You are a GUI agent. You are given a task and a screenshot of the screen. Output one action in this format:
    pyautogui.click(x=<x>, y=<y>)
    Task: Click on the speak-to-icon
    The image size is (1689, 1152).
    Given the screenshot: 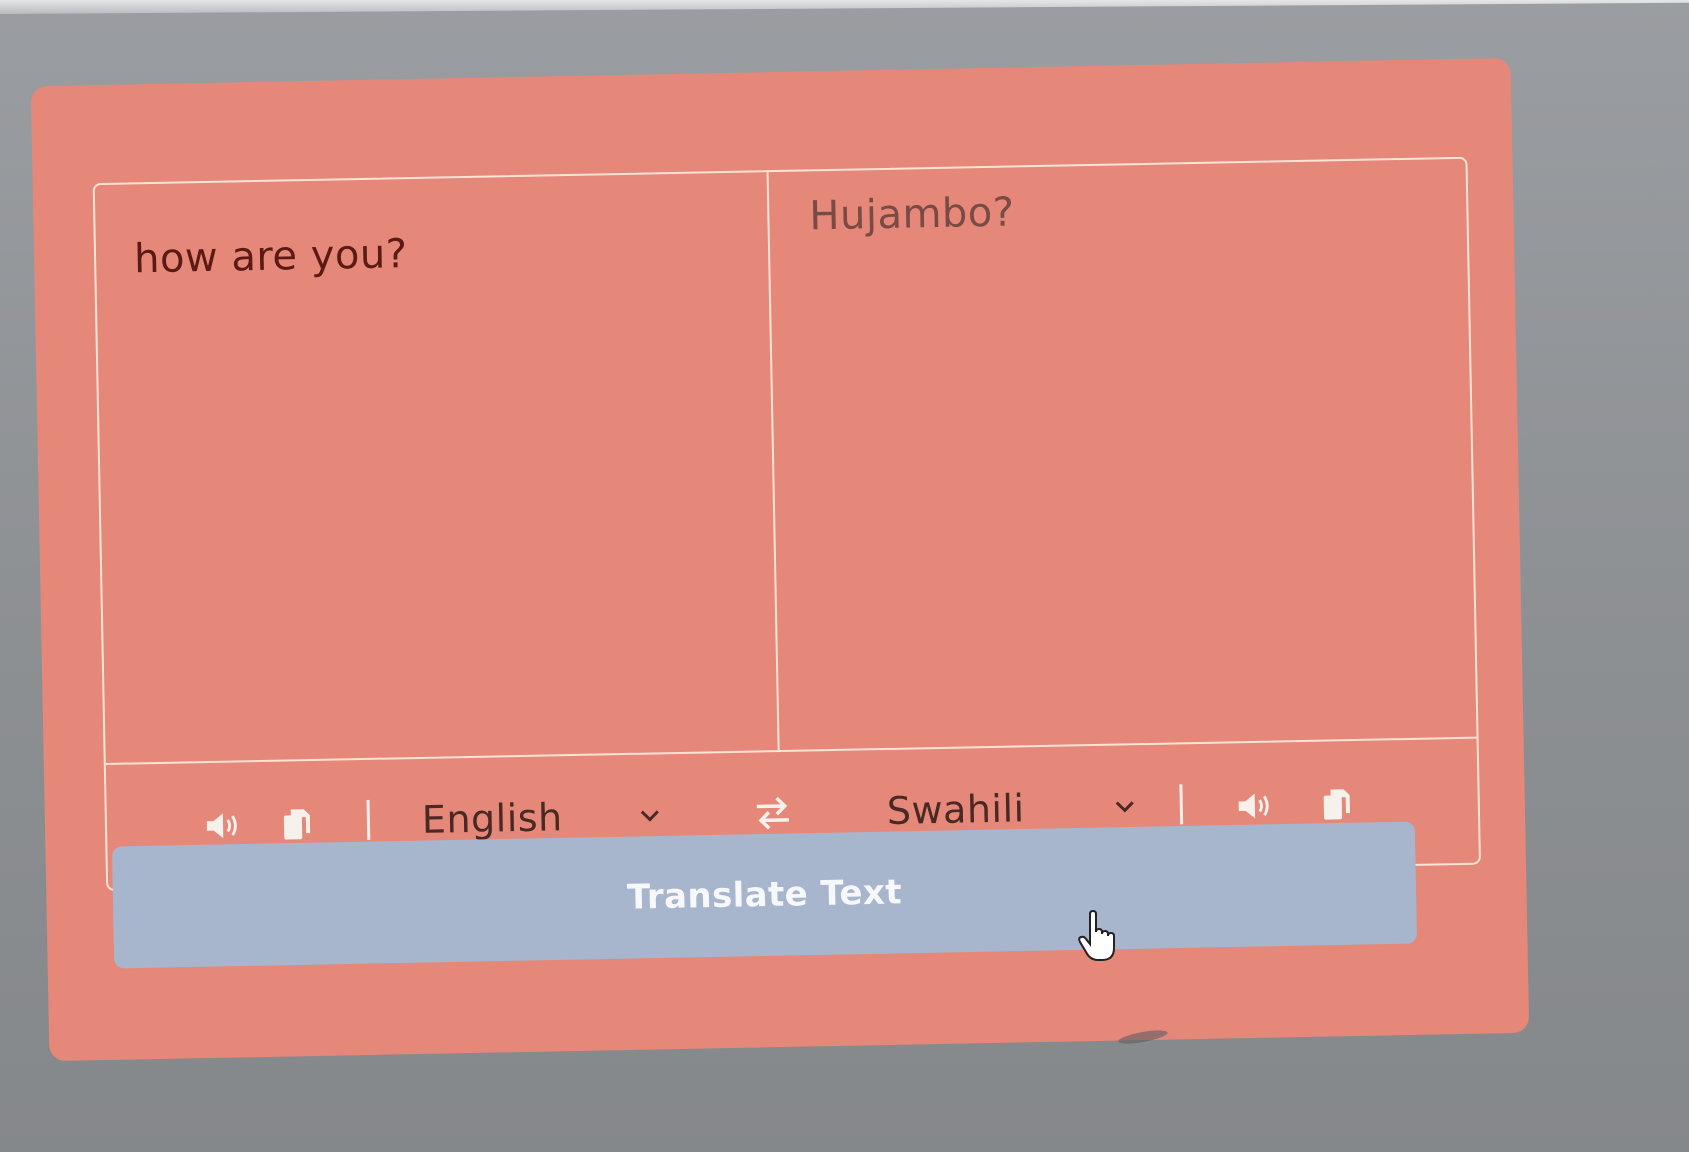 What is the action you would take?
    pyautogui.click(x=1255, y=806)
    